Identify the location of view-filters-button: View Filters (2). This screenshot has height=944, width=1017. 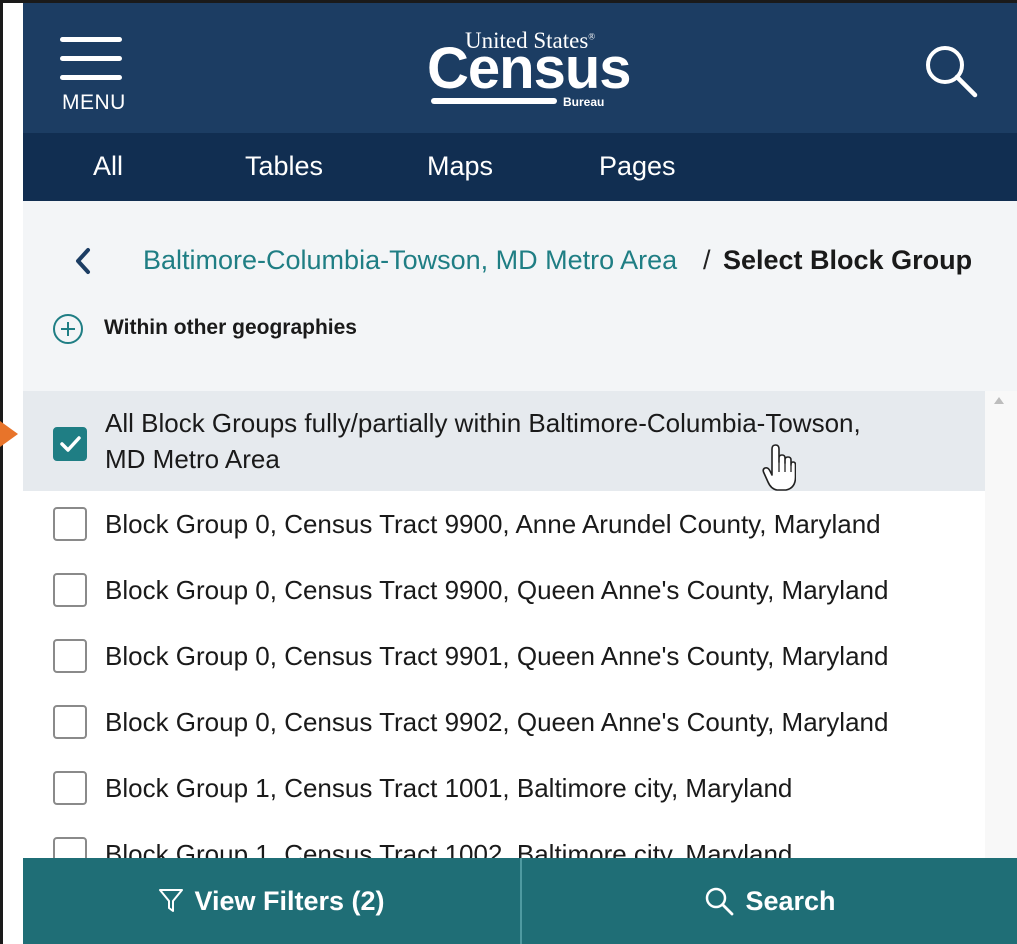
(271, 901).